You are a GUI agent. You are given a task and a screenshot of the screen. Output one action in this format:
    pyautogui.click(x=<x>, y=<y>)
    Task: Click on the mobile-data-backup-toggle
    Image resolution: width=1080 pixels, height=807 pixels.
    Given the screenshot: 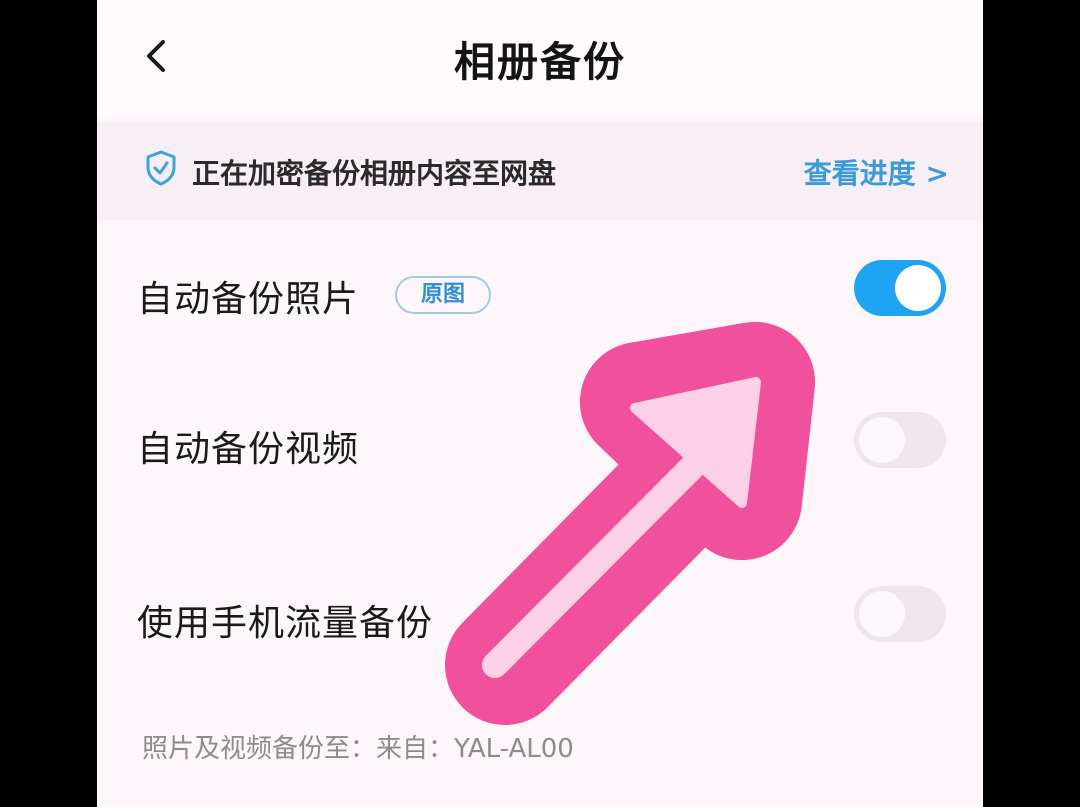 What is the action you would take?
    pyautogui.click(x=900, y=614)
    